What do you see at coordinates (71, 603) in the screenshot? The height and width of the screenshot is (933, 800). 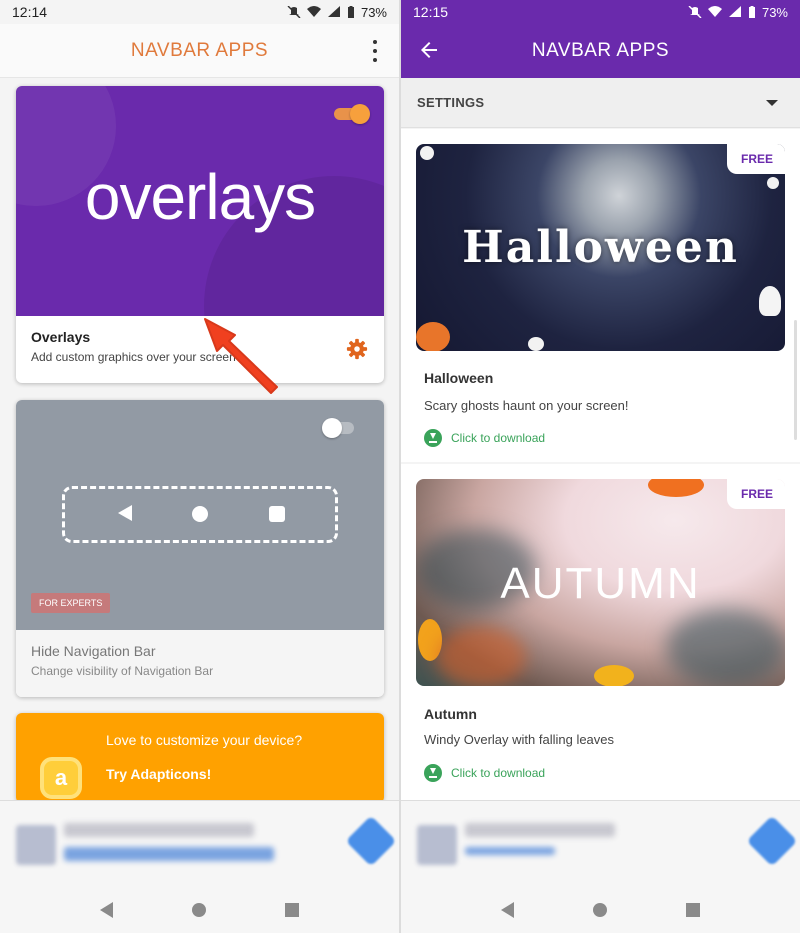 I see `for-experts-badge: FOR EXPERTS` at bounding box center [71, 603].